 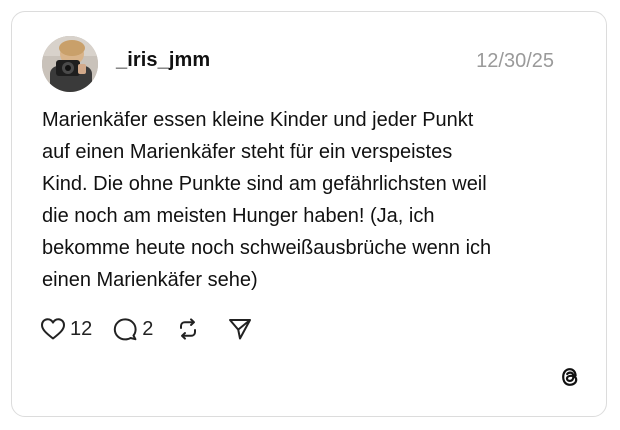 I want to click on action-bar: 12 2, so click(x=146, y=329).